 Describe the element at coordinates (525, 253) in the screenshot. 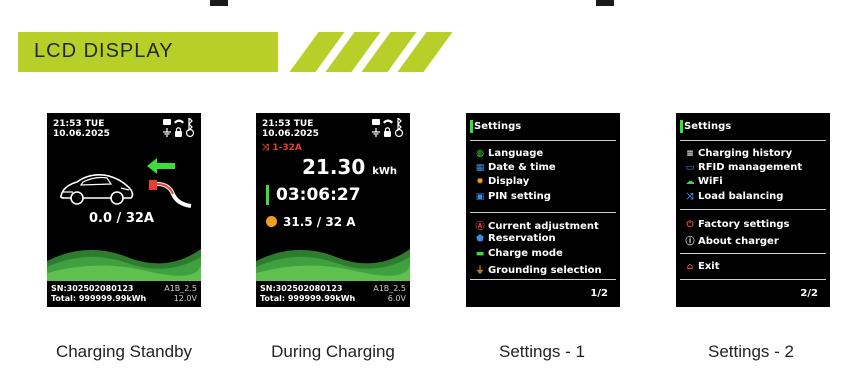

I see `menu-item-label: Charge mode` at that location.